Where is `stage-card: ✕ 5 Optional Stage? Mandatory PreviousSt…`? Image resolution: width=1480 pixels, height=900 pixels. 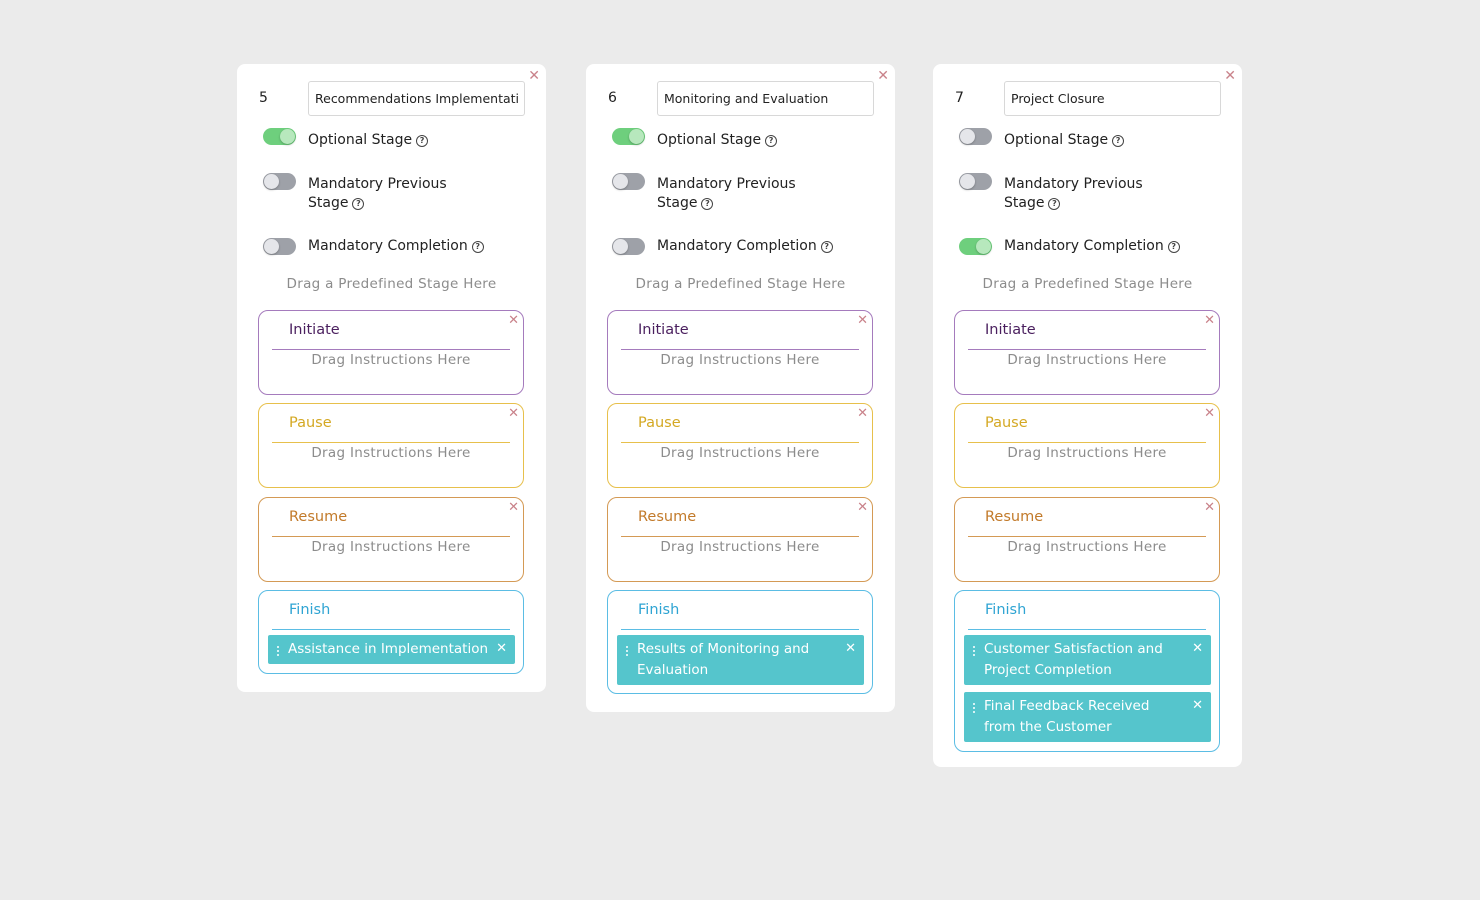 stage-card: ✕ 5 Optional Stage? Mandatory PreviousSt… is located at coordinates (391, 378).